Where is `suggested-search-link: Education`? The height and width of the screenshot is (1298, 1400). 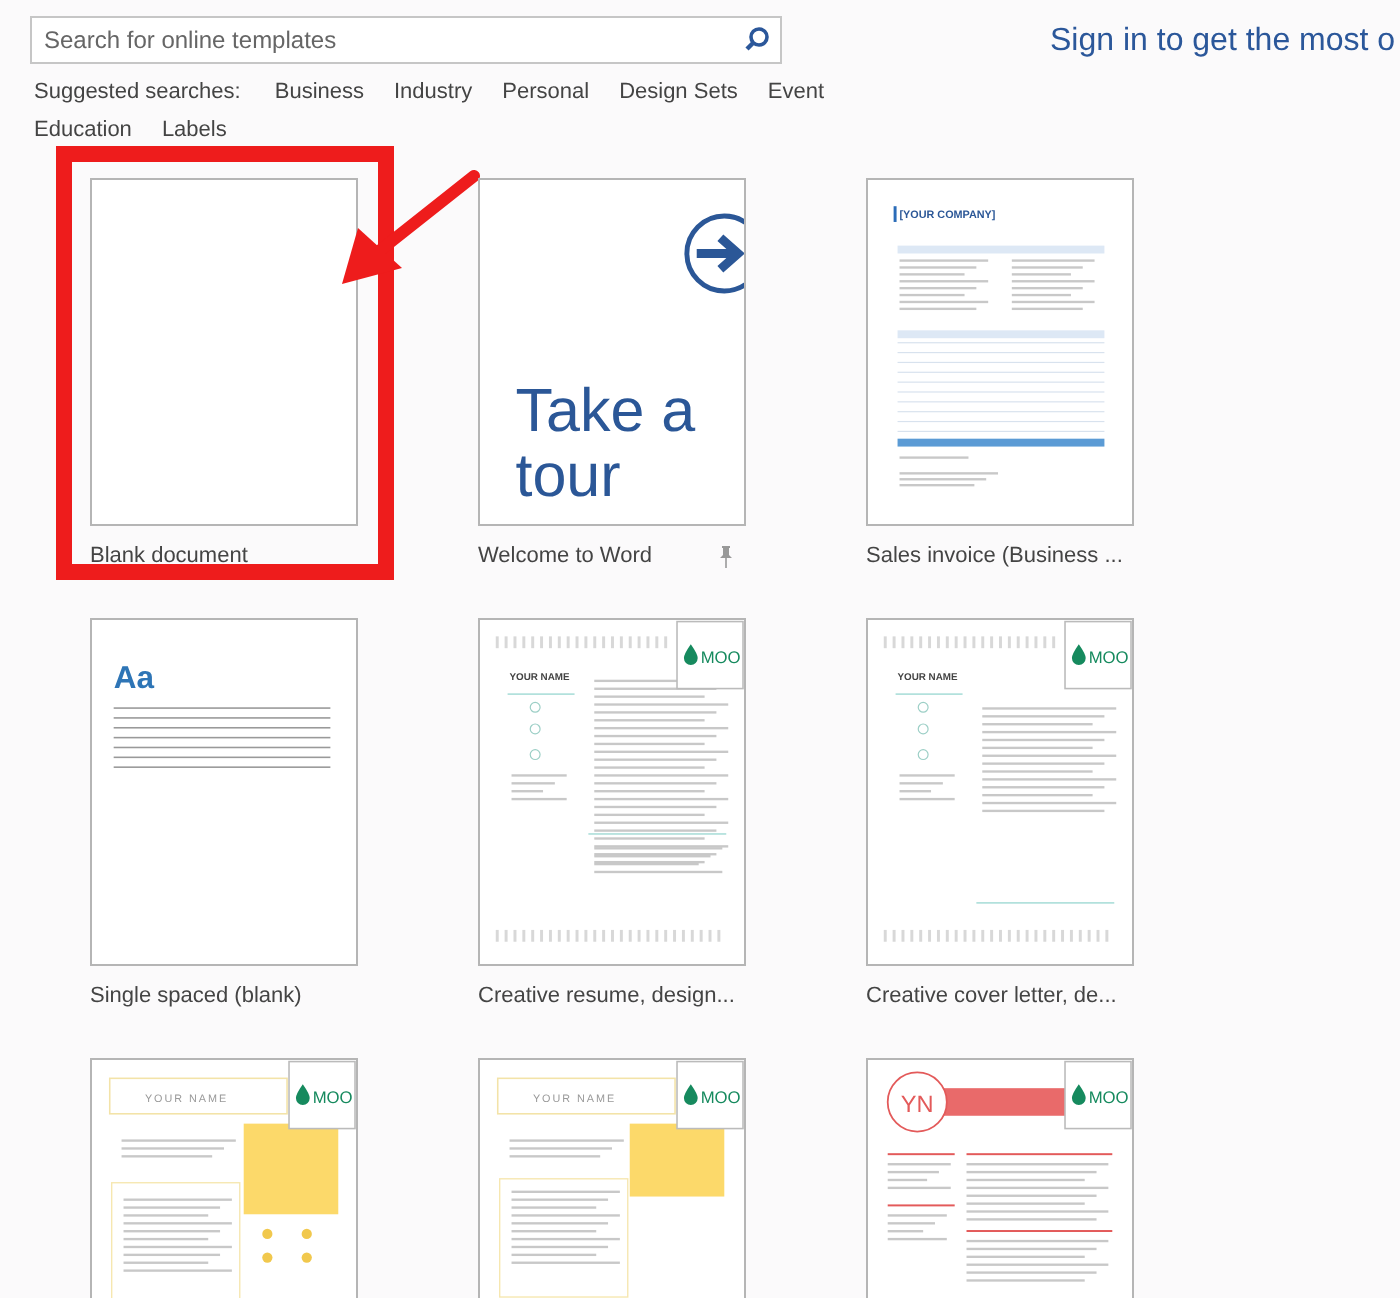 suggested-search-link: Education is located at coordinates (83, 131).